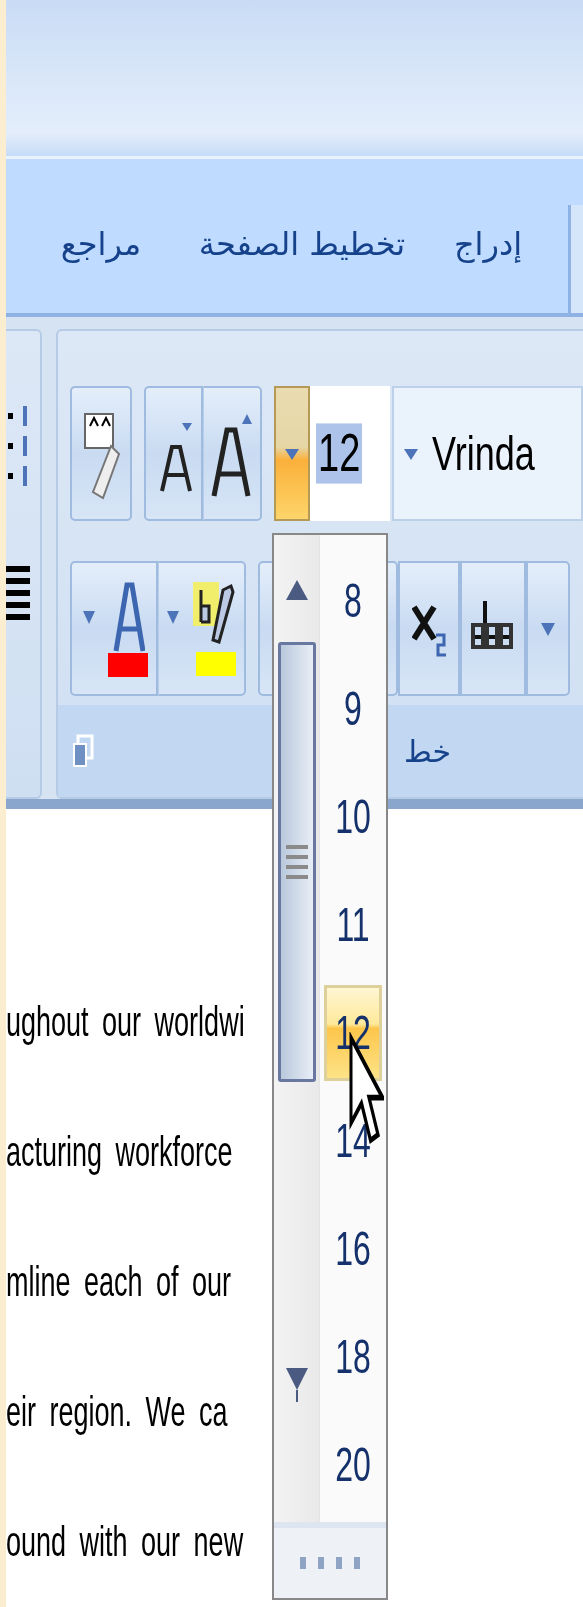 This screenshot has height=1607, width=583. Describe the element at coordinates (487, 453) in the screenshot. I see `font-name-field: Vrinda` at that location.